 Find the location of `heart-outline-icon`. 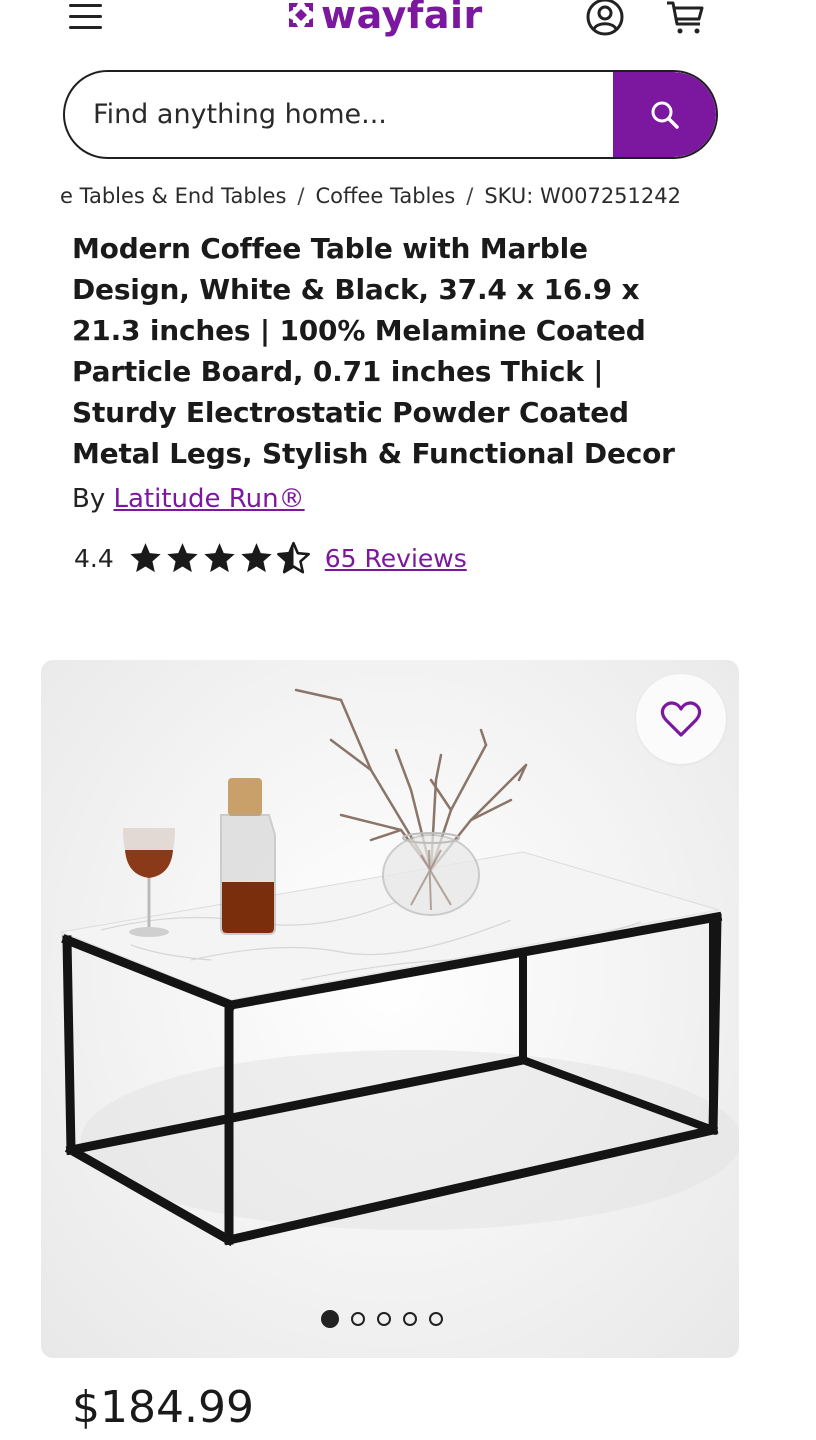

heart-outline-icon is located at coordinates (681, 719).